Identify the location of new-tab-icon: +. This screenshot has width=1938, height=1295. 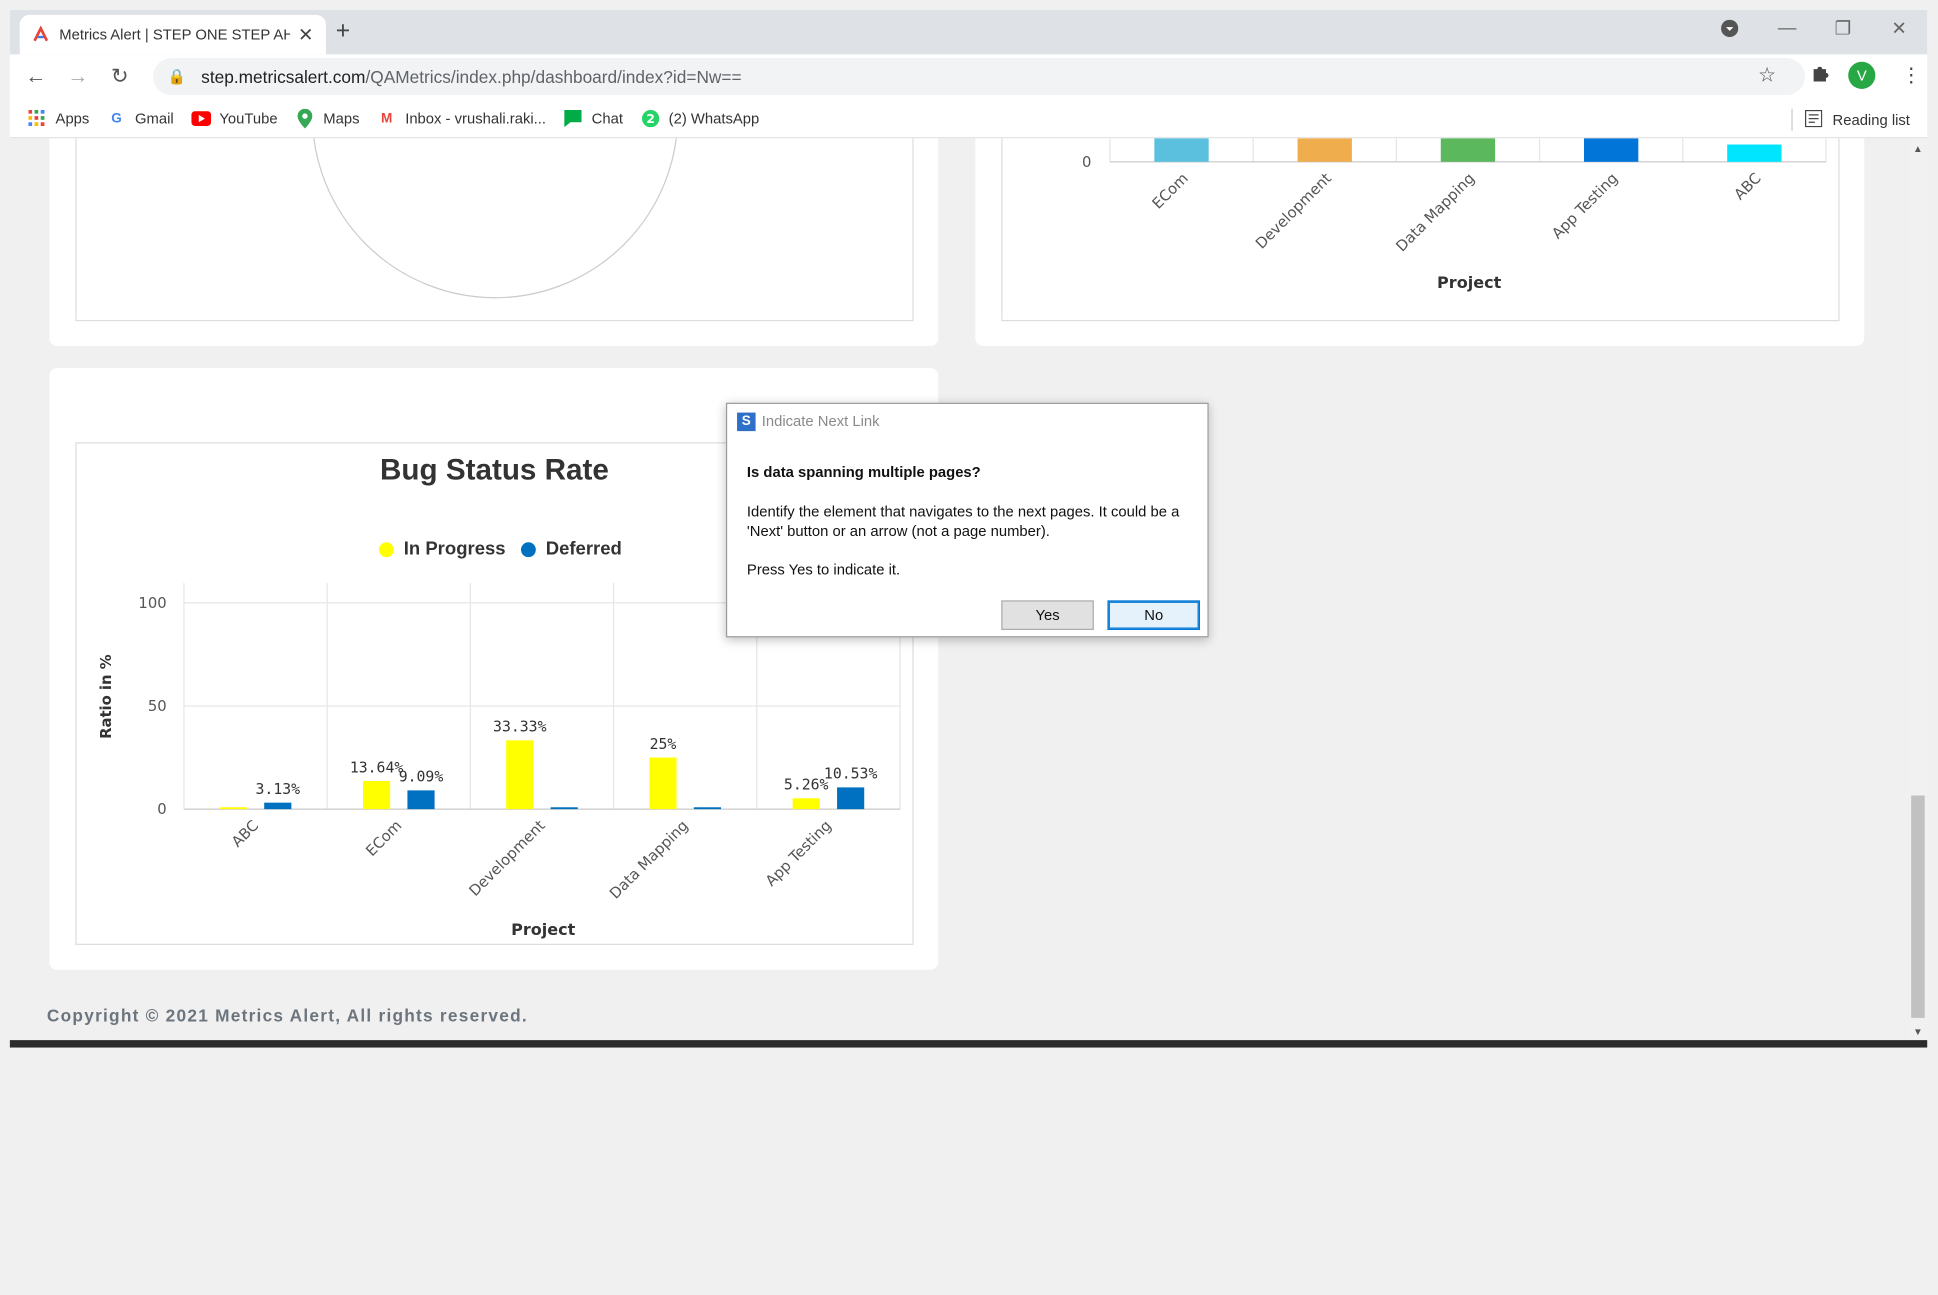
(343, 31).